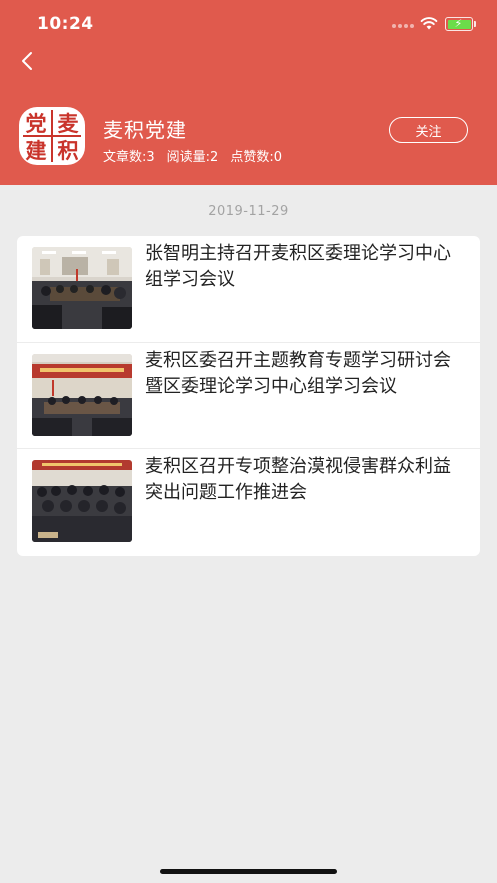 This screenshot has width=497, height=883. I want to click on back-button, so click(28, 61).